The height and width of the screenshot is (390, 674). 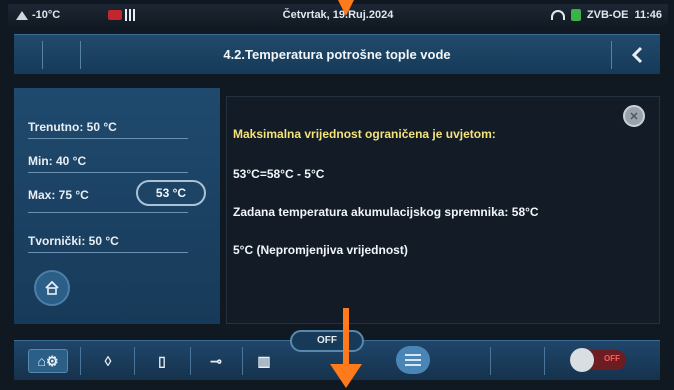 I want to click on radiator-icon: ▥, so click(x=264, y=360).